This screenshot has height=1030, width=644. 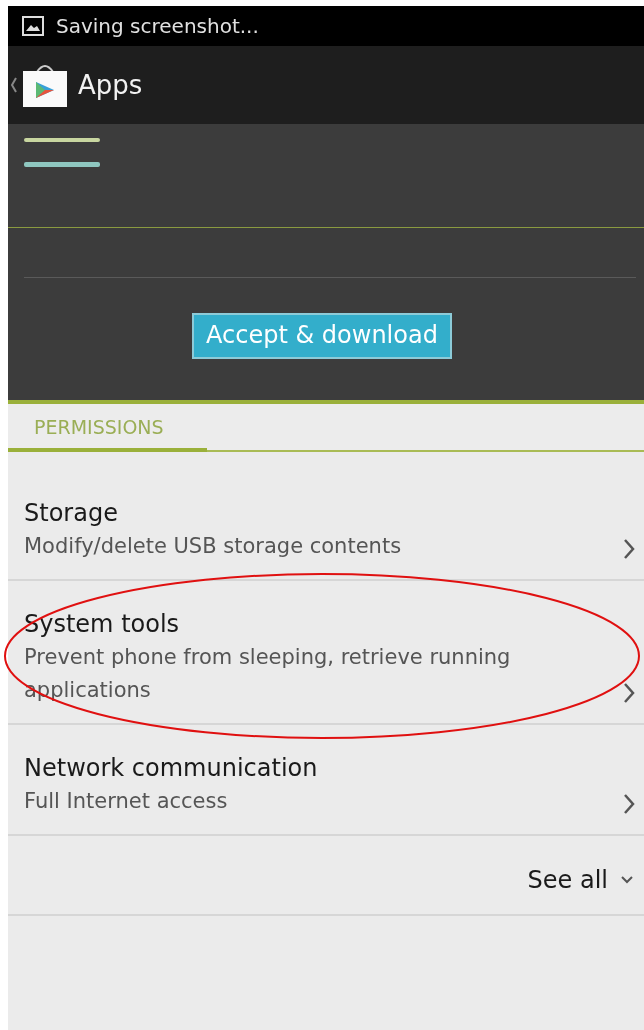 What do you see at coordinates (33, 26) in the screenshot?
I see `image-icon` at bounding box center [33, 26].